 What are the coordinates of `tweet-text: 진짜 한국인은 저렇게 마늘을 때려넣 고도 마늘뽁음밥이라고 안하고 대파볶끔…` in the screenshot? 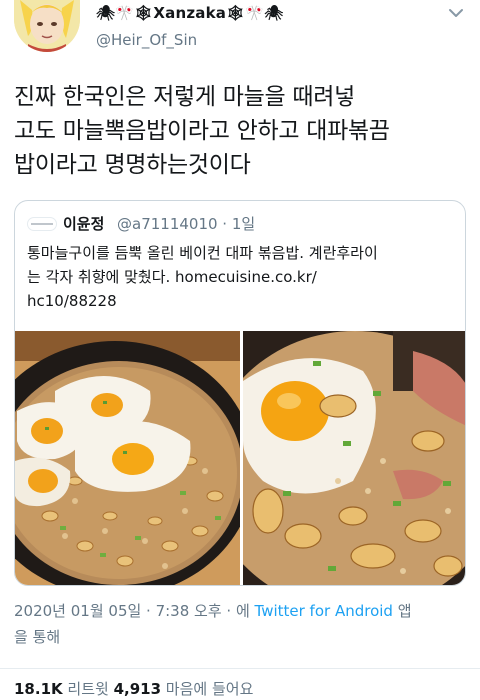 It's located at (242, 131).